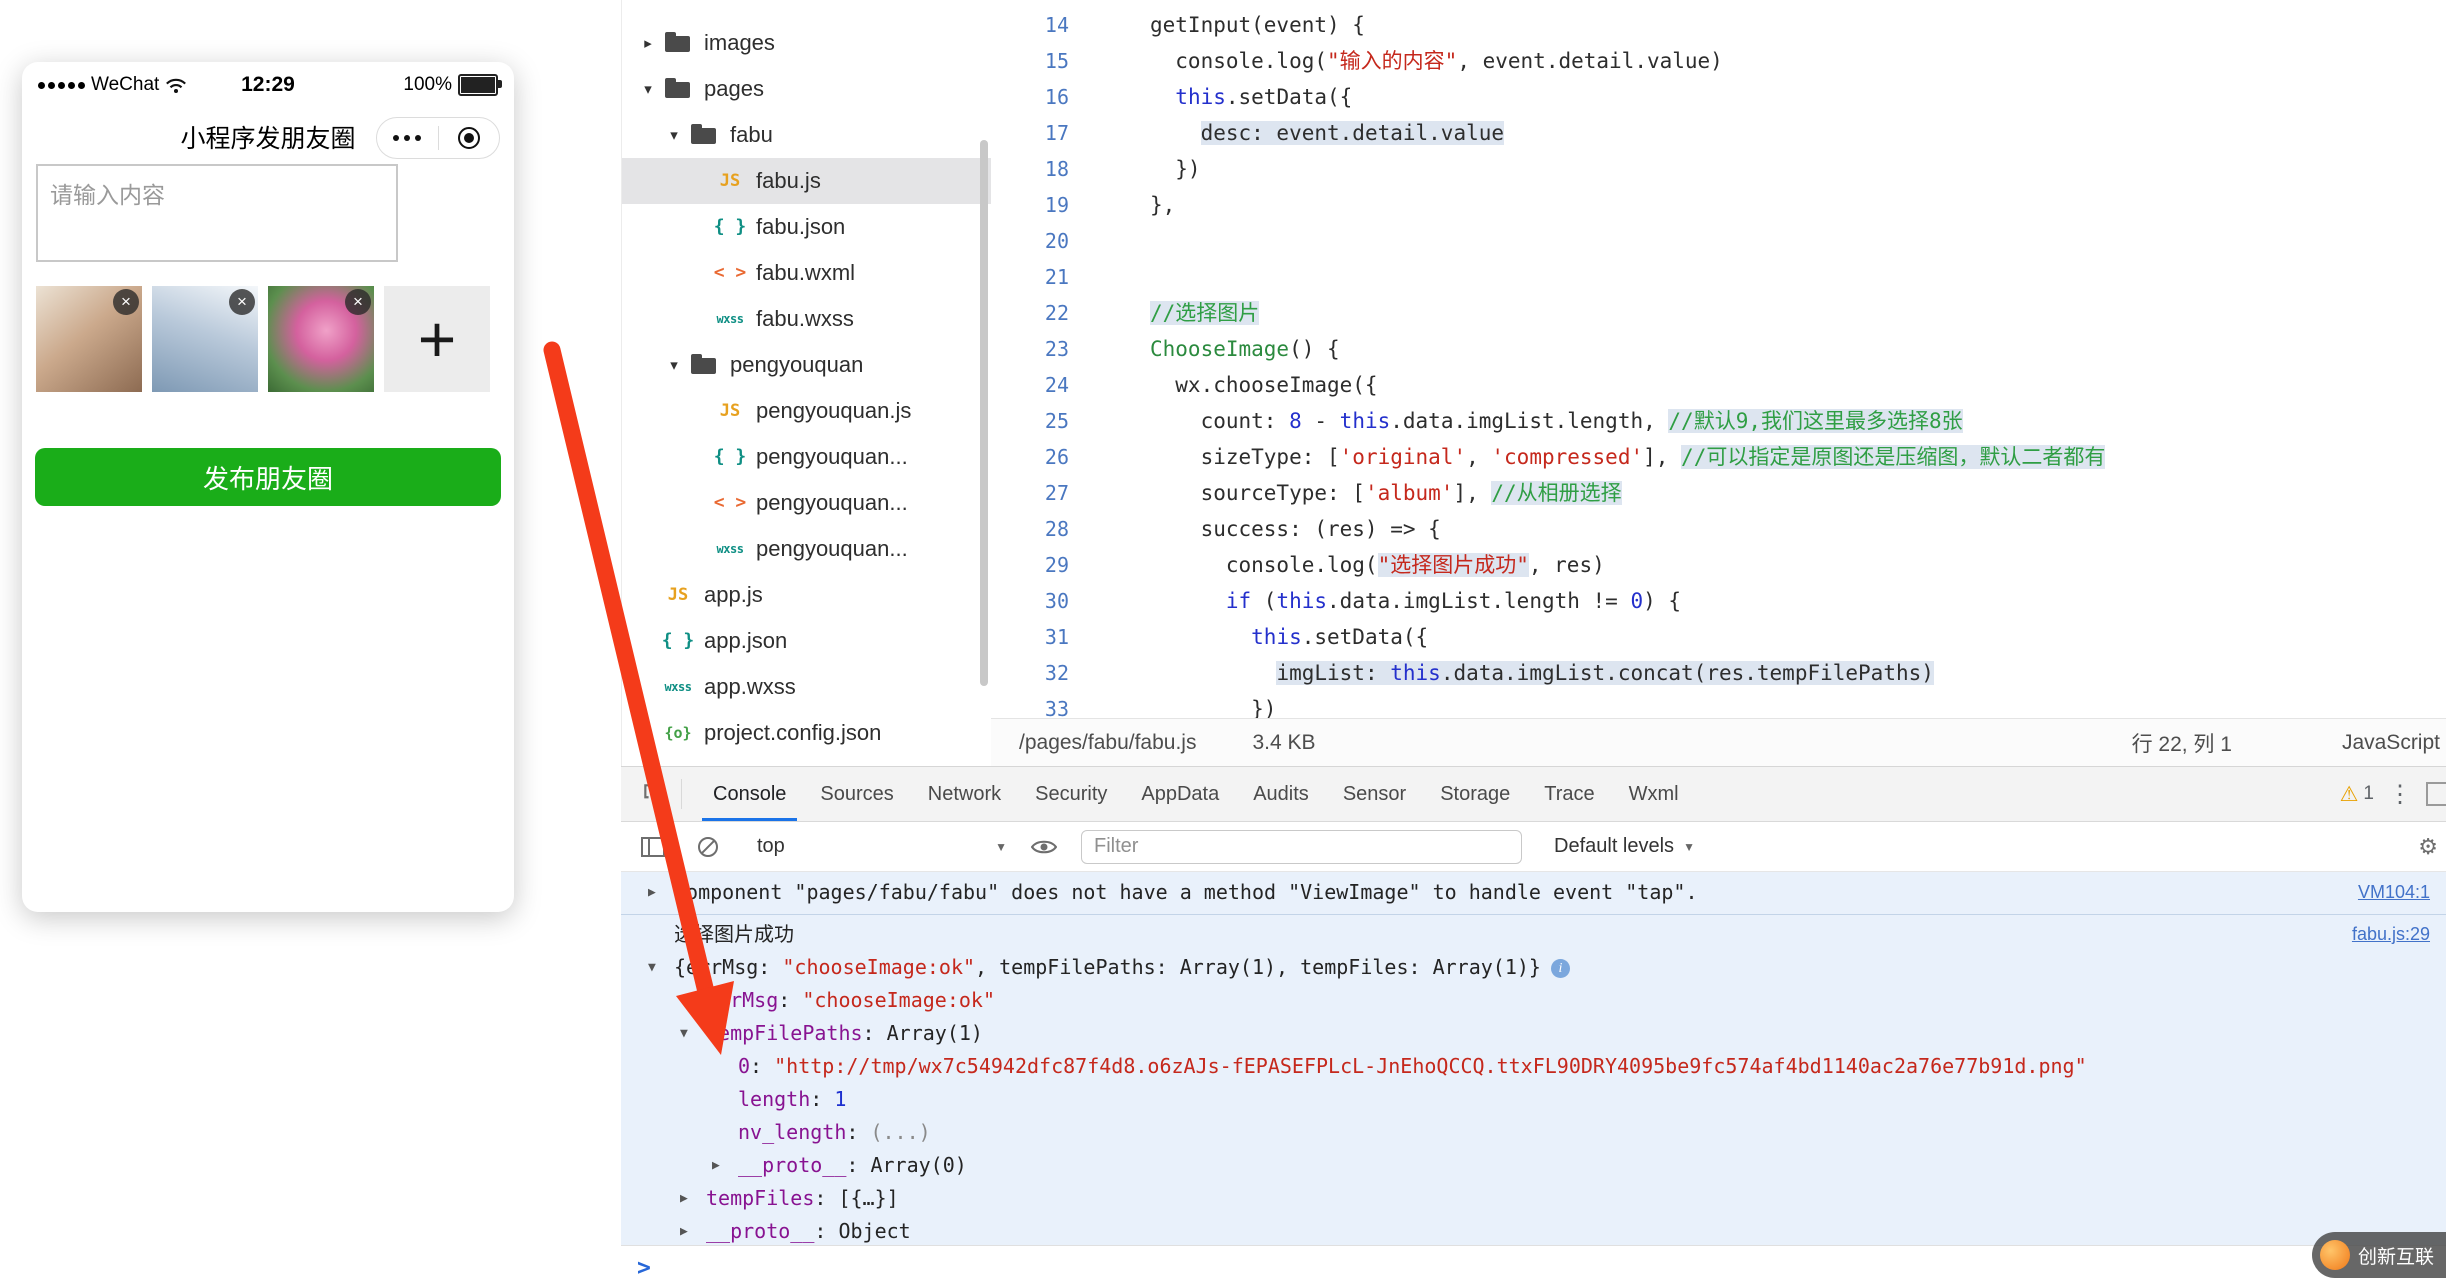 The height and width of the screenshot is (1288, 2446). Describe the element at coordinates (806, 641) in the screenshot. I see `tree-item-app-json: { } app.json` at that location.